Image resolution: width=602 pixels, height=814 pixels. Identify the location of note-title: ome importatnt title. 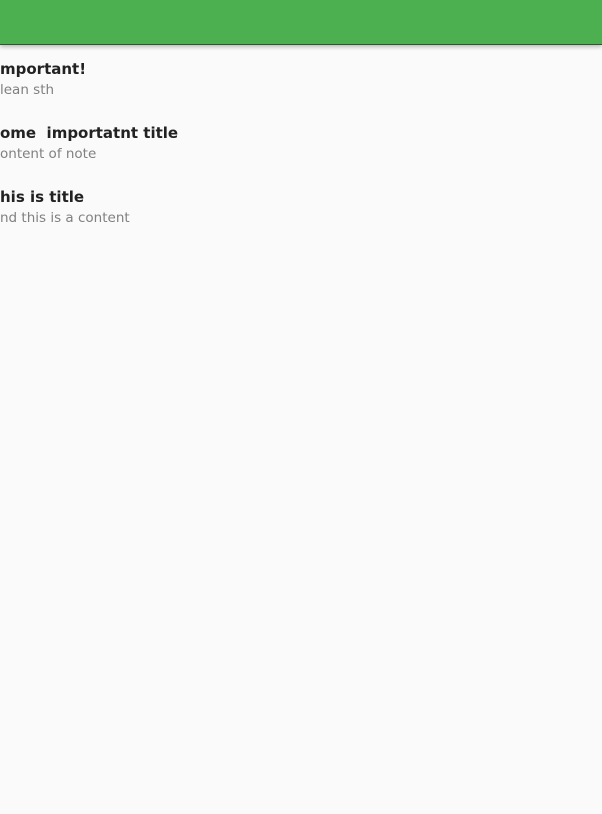
(89, 133).